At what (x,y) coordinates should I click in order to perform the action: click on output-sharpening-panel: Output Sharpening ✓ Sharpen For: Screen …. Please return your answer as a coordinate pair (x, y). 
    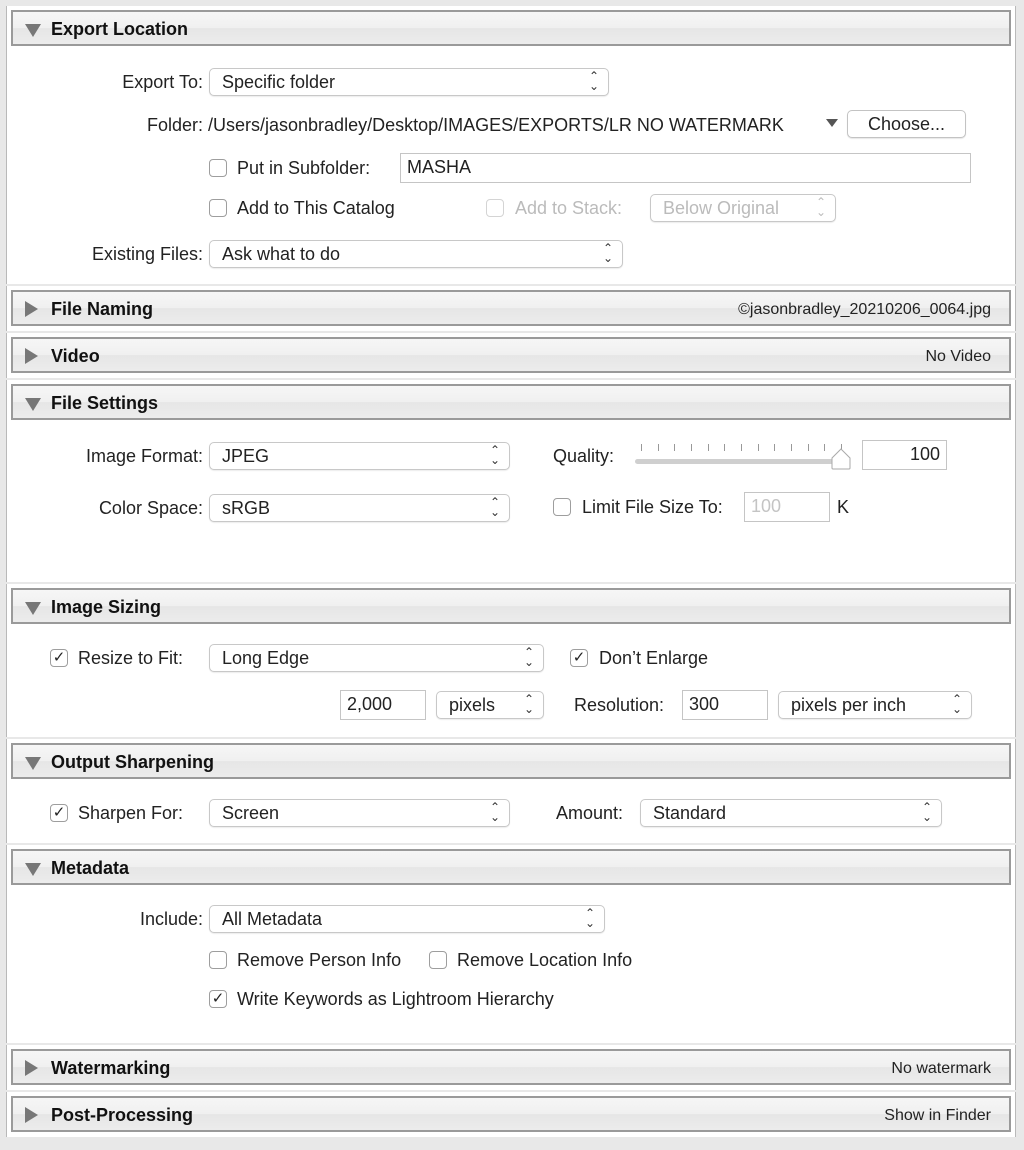
    Looking at the image, I should click on (511, 791).